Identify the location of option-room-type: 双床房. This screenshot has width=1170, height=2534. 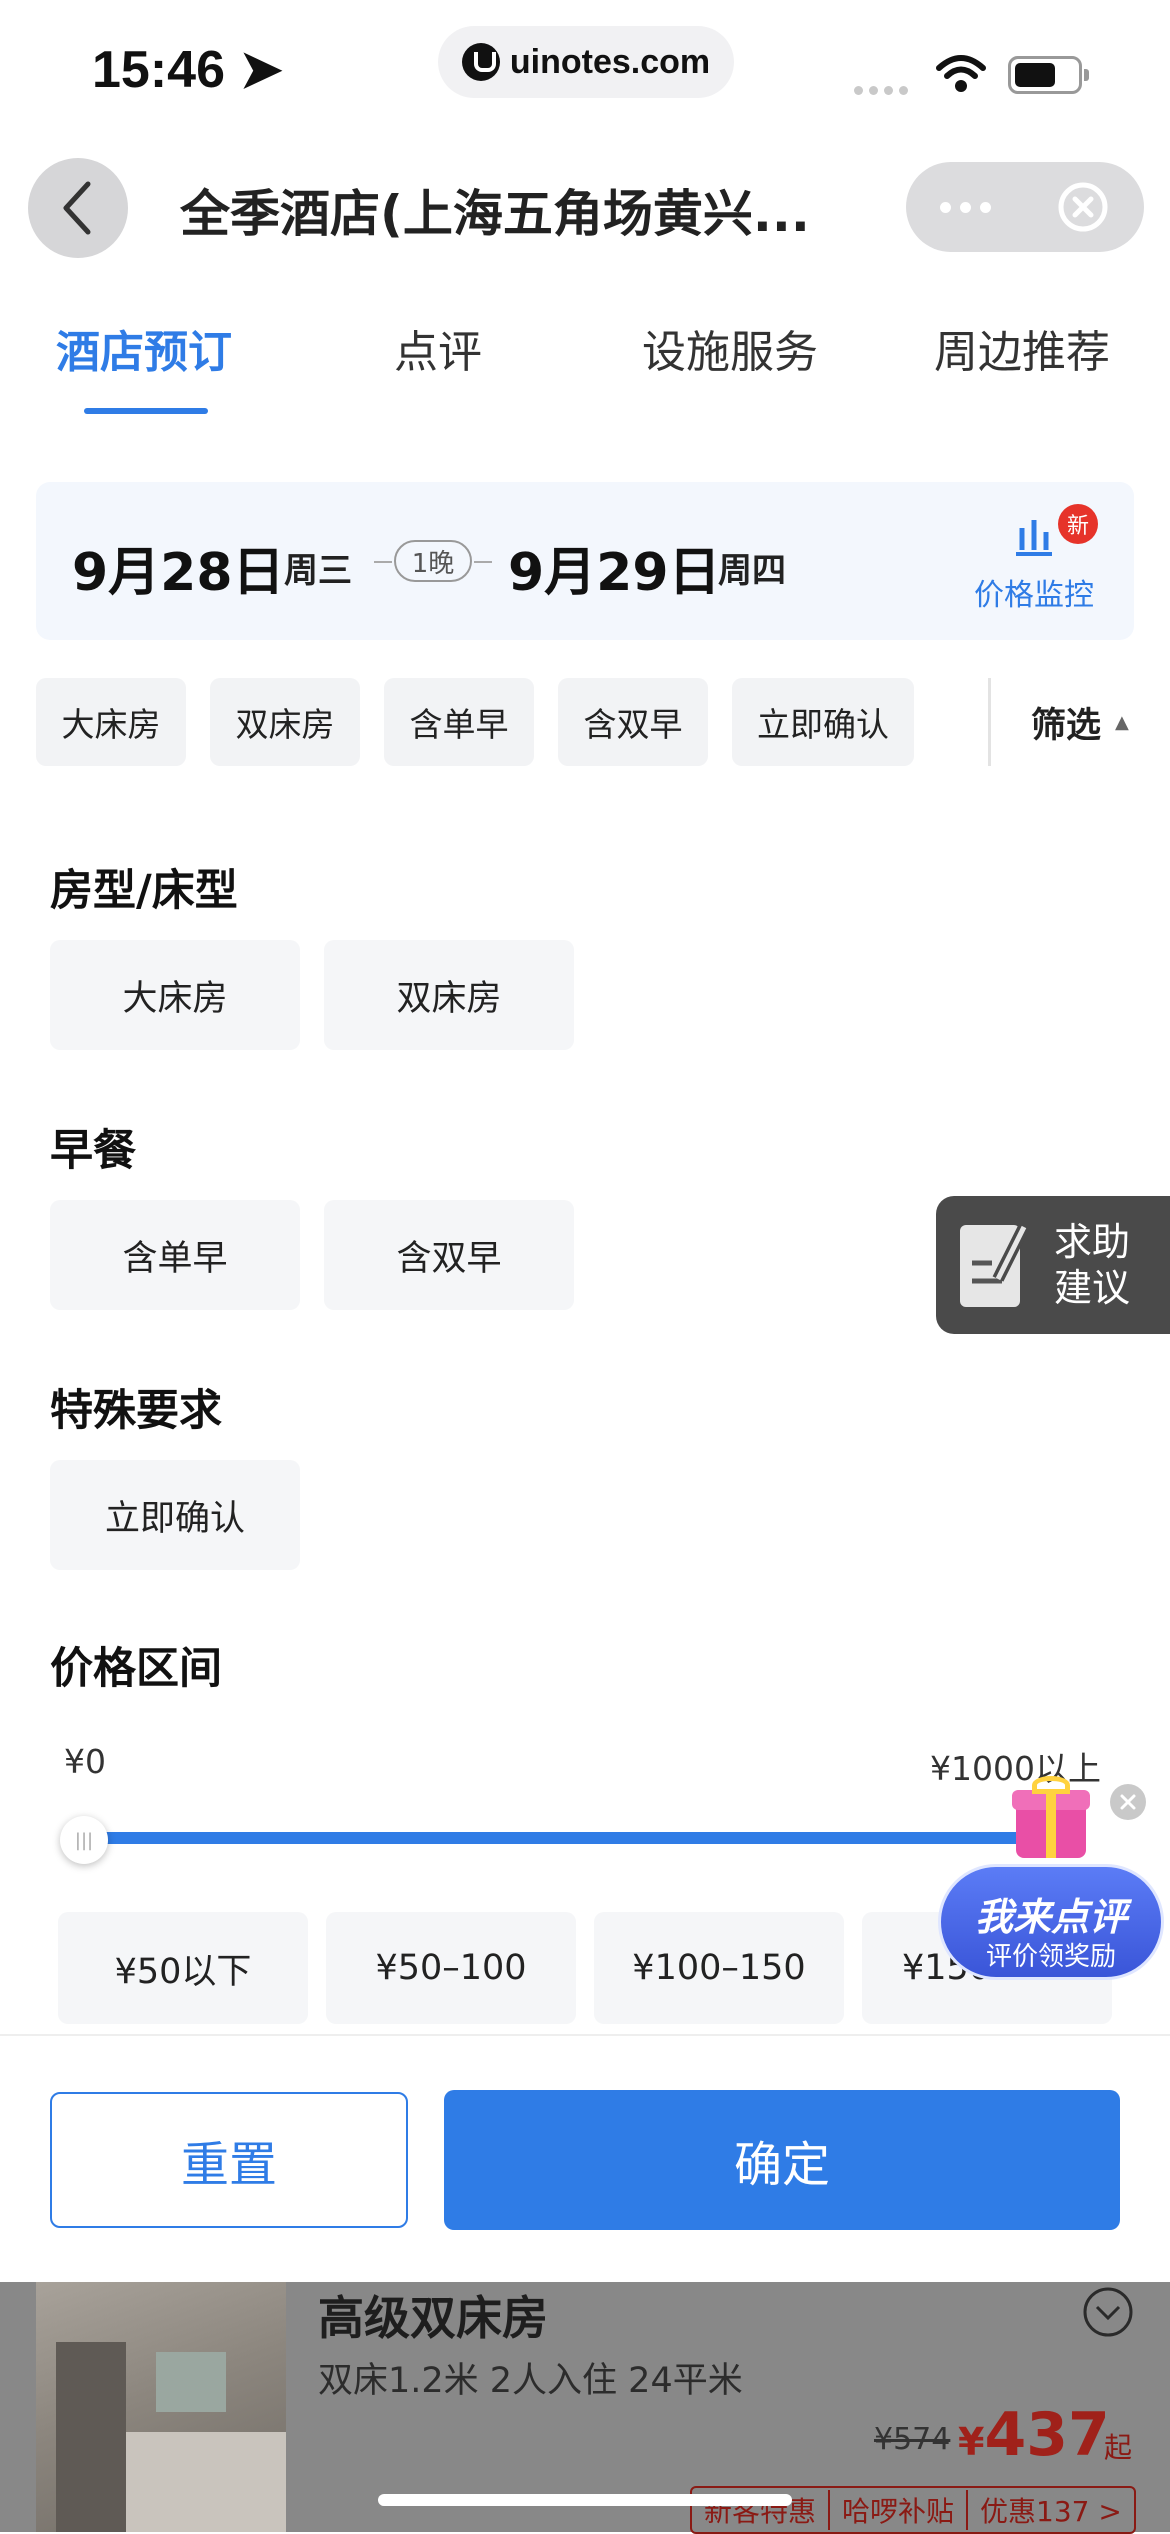
(449, 995).